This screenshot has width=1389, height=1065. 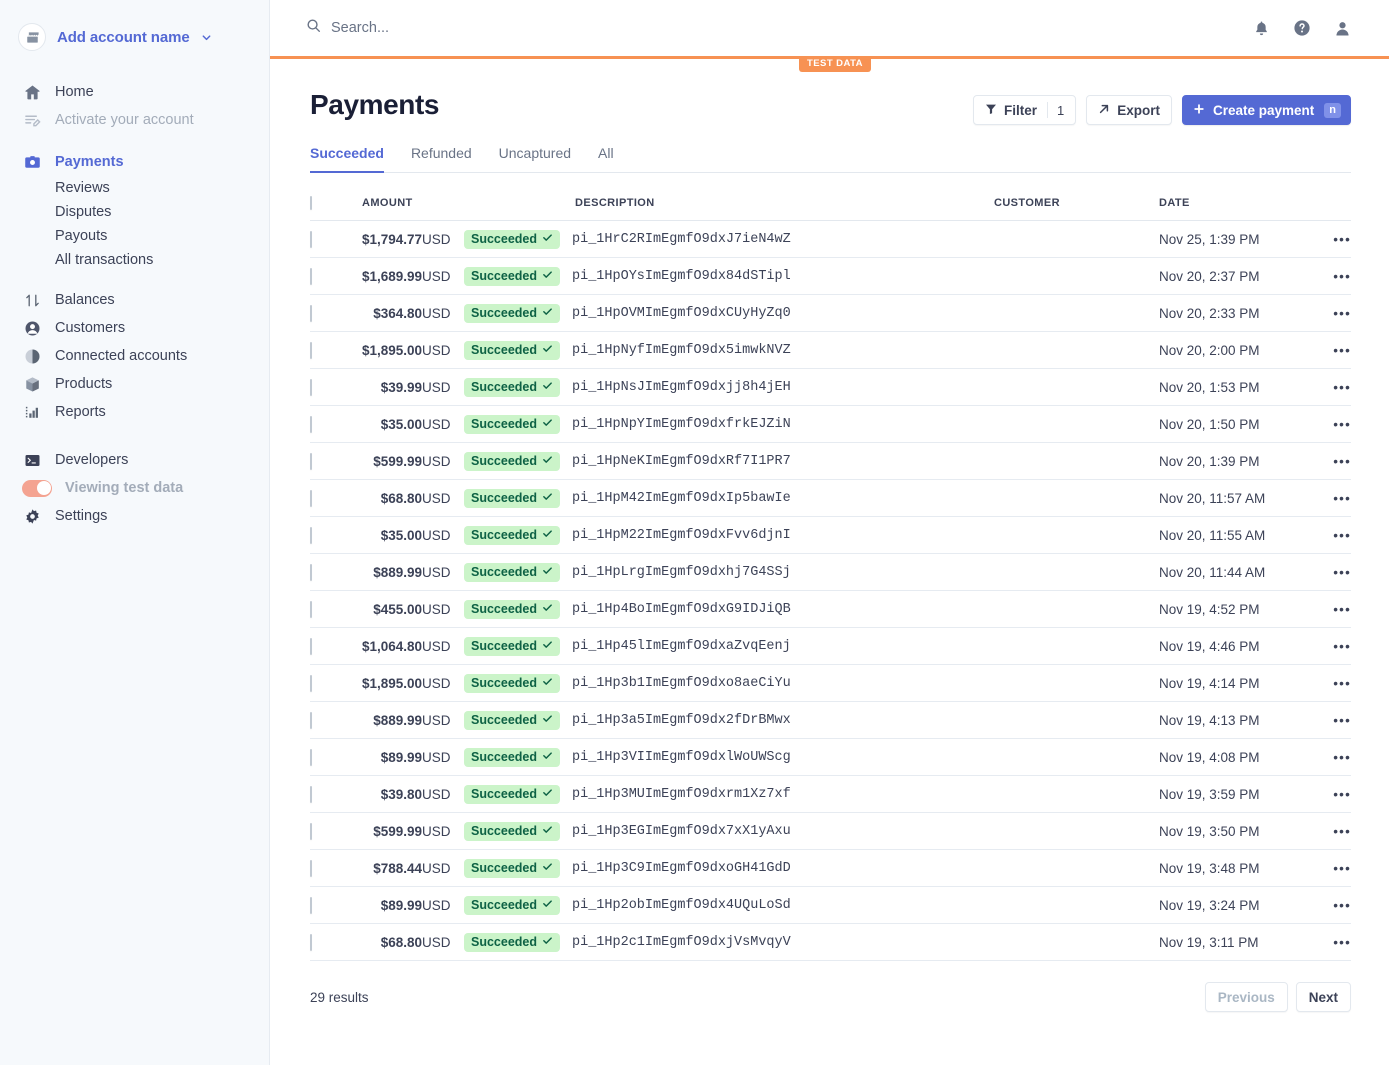 I want to click on sidebar-item-payments: Payments, so click(x=134, y=162).